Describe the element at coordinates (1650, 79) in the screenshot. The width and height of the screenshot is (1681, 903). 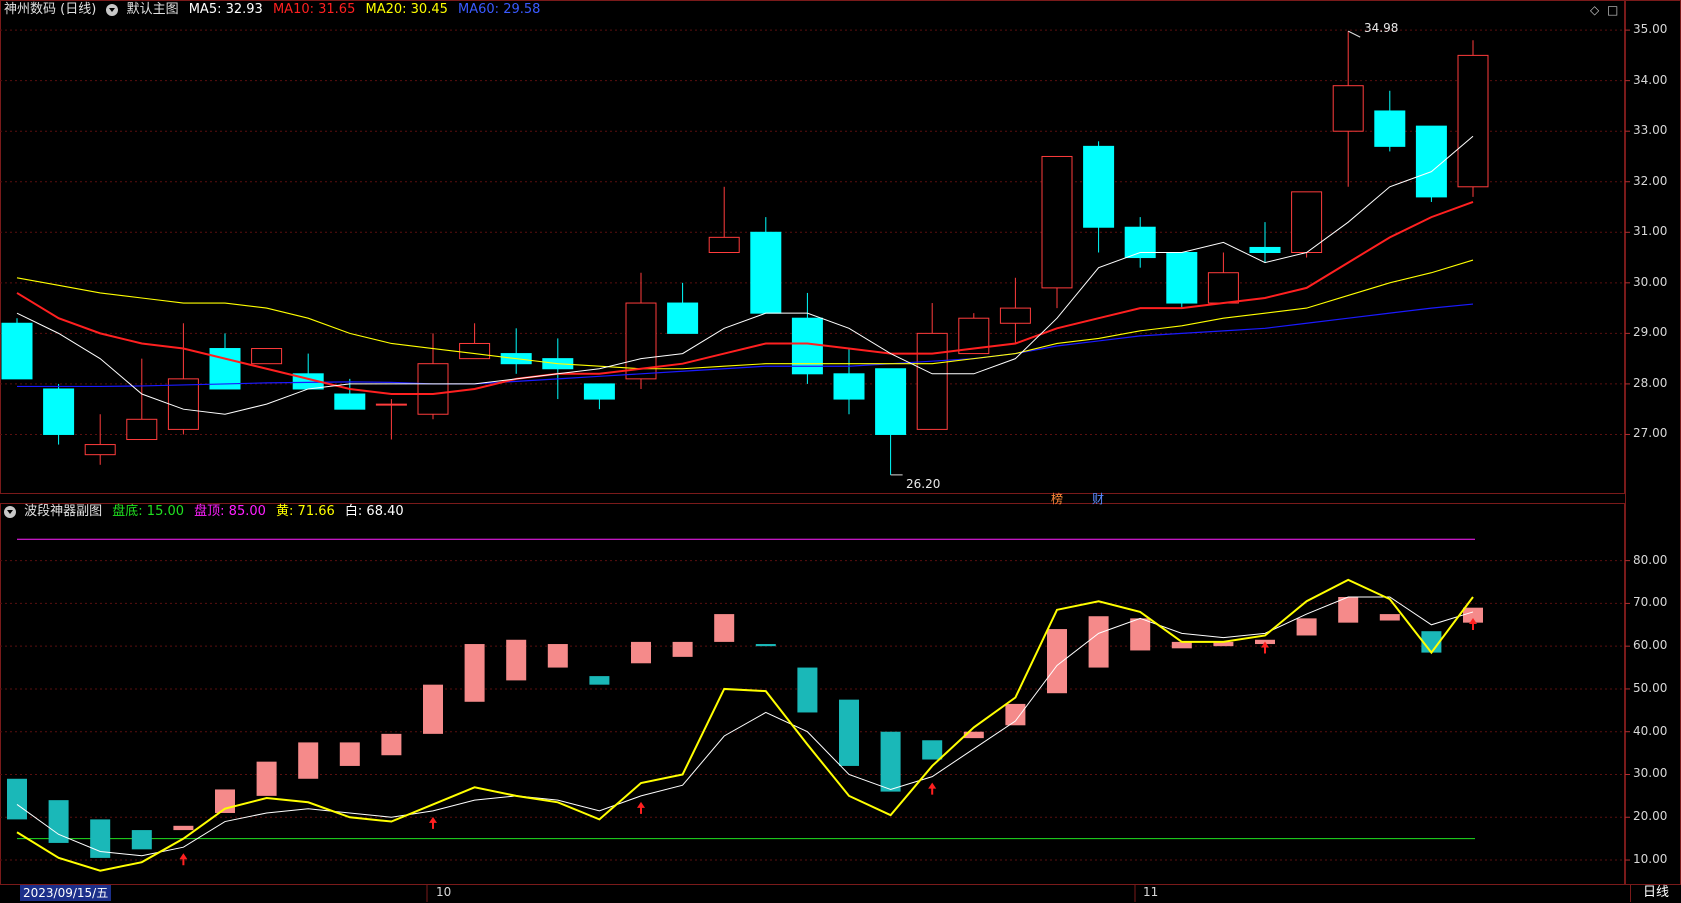
I see `price-axis-label: 34.00` at that location.